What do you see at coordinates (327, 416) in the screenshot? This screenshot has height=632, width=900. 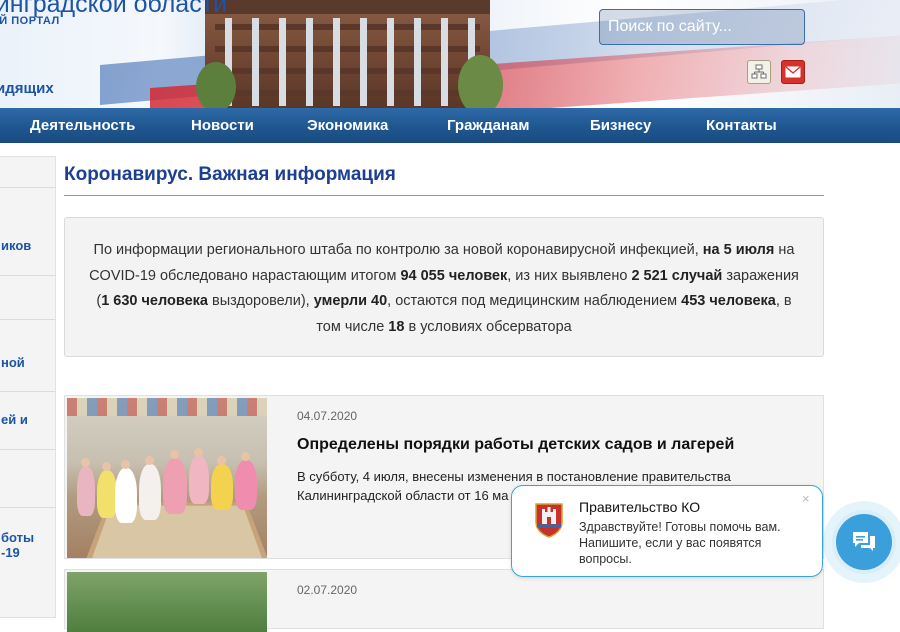 I see `news-date: 04.07.2020` at bounding box center [327, 416].